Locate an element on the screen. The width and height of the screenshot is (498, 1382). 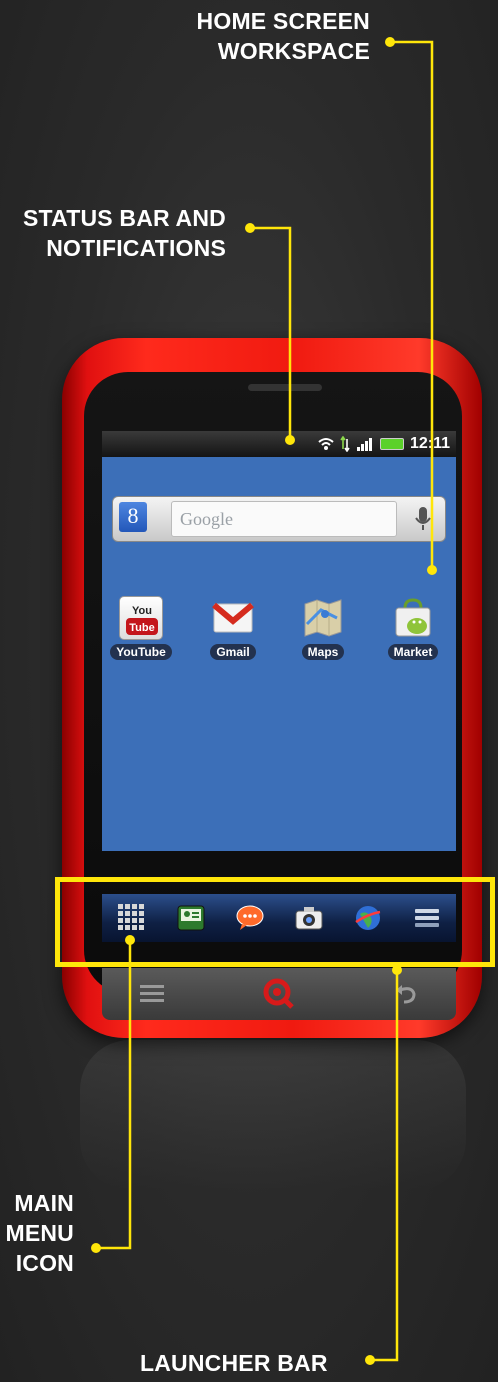
status-label-line-2: NOTIFICATIONS is located at coordinates (136, 248).